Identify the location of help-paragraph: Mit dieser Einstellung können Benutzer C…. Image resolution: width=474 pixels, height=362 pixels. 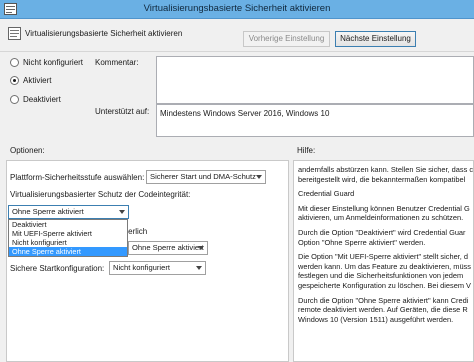
(384, 213).